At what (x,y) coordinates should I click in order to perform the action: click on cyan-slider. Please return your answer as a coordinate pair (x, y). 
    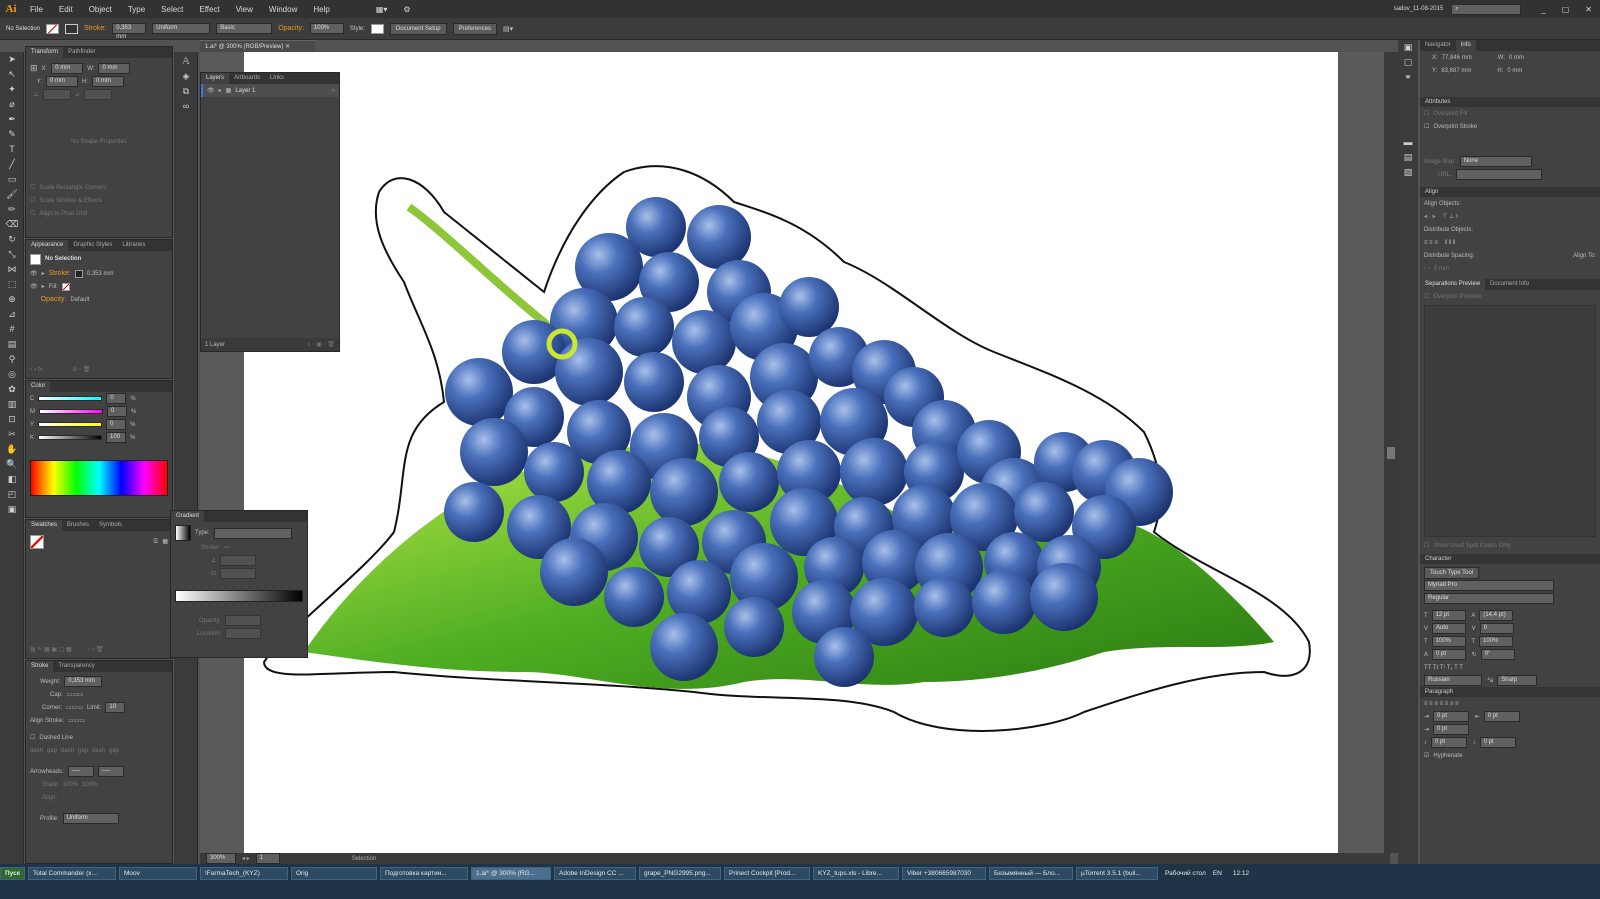
    Looking at the image, I should click on (70, 398).